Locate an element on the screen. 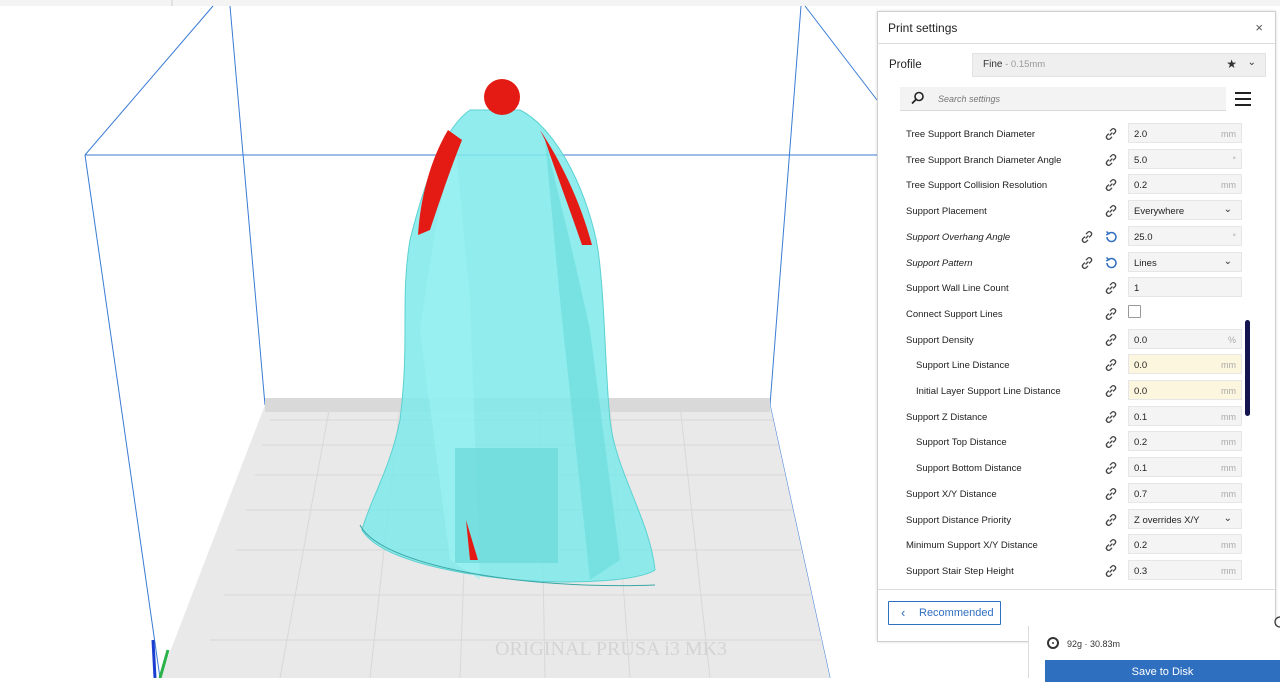 The image size is (1280, 682). setting-input: 25.0 ° is located at coordinates (1185, 235).